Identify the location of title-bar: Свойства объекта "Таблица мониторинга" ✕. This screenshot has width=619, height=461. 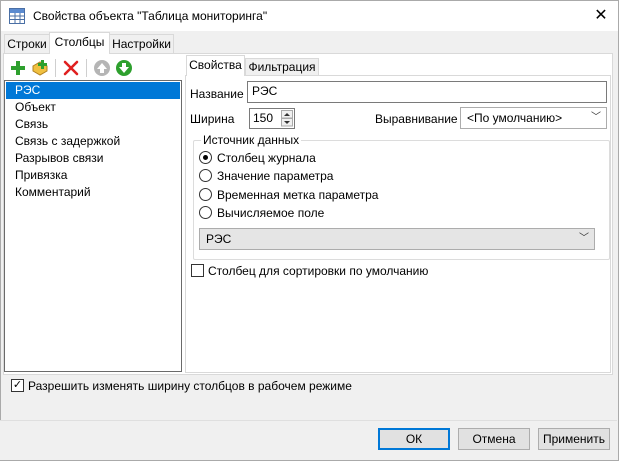
(309, 16).